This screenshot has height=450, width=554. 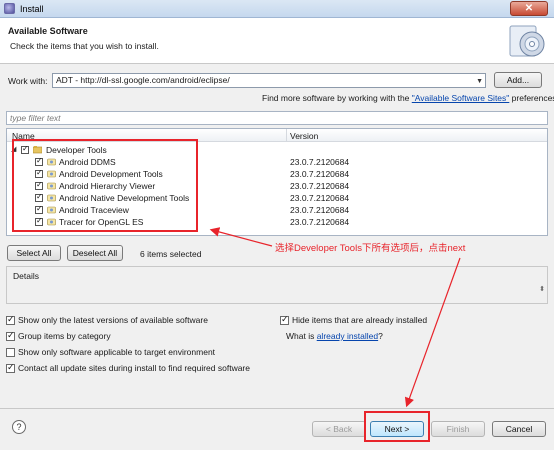 What do you see at coordinates (10, 319) in the screenshot?
I see `latest-versions-checkbox` at bounding box center [10, 319].